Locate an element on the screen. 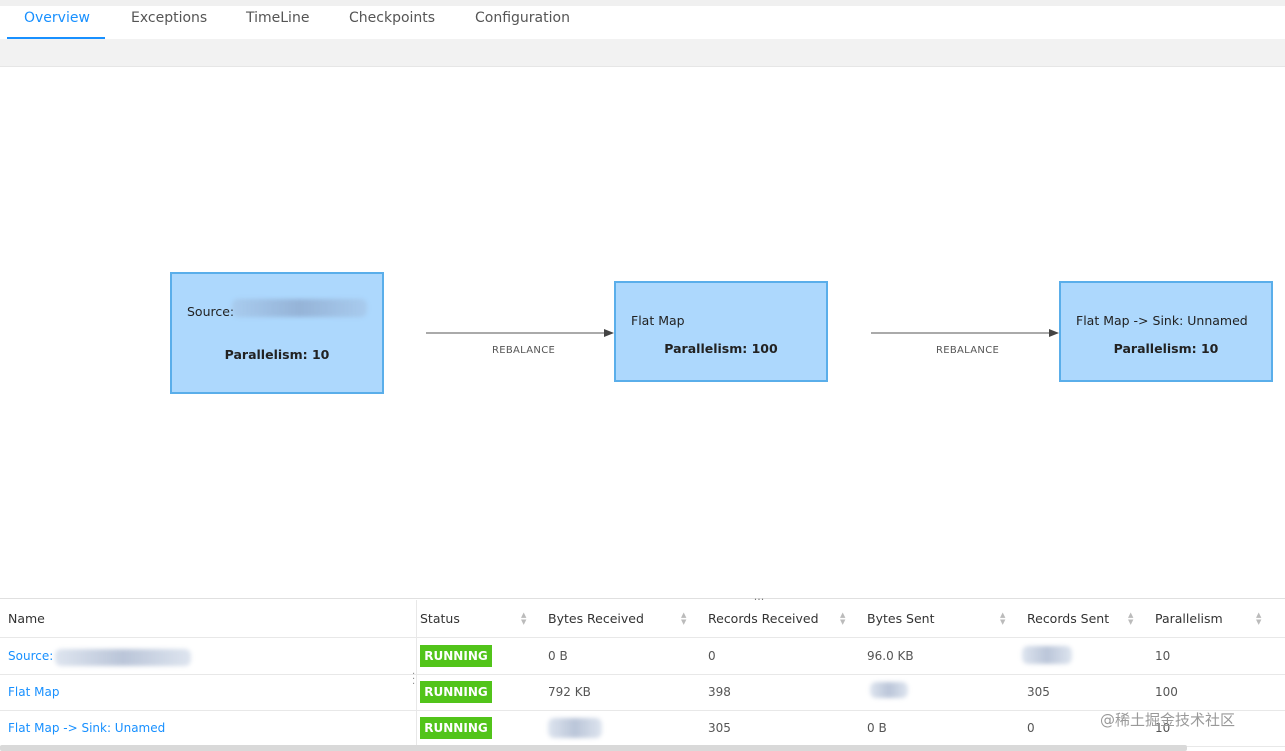 The height and width of the screenshot is (751, 1285). sub-toolbar is located at coordinates (642, 53).